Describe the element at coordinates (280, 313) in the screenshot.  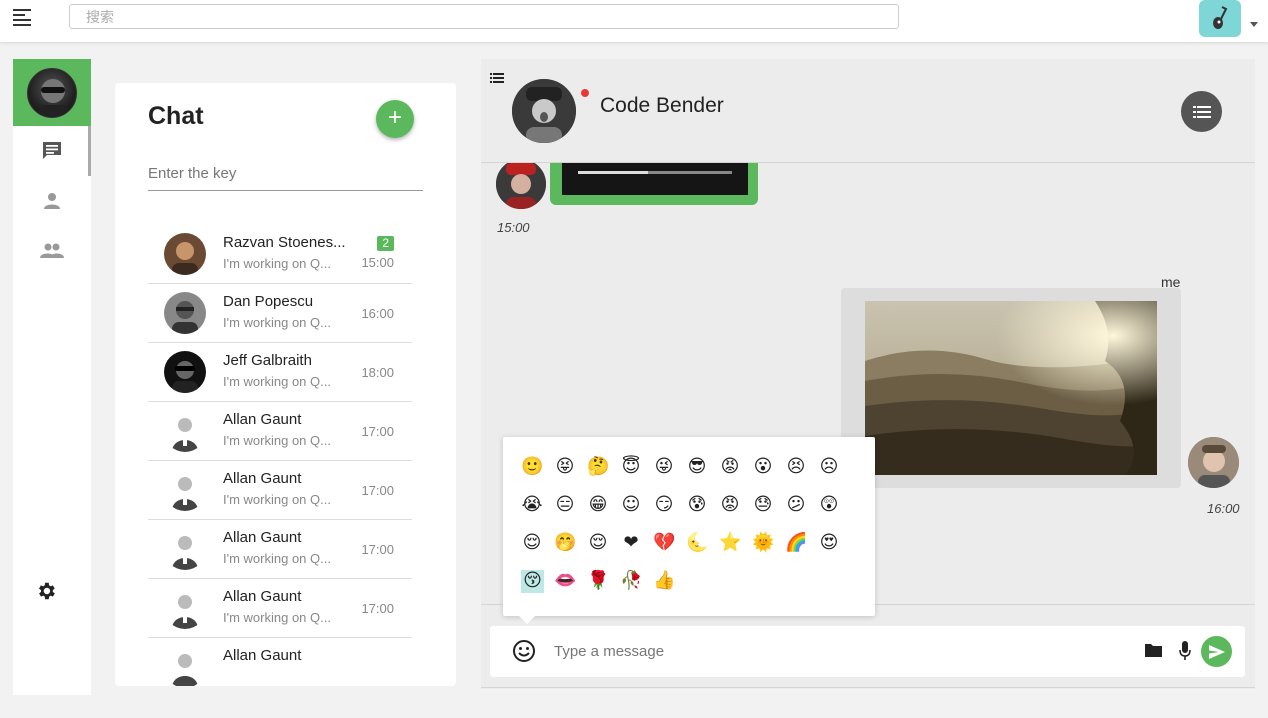
I see `list-item: Dan Popescu I'm working on Q... 16:00` at that location.